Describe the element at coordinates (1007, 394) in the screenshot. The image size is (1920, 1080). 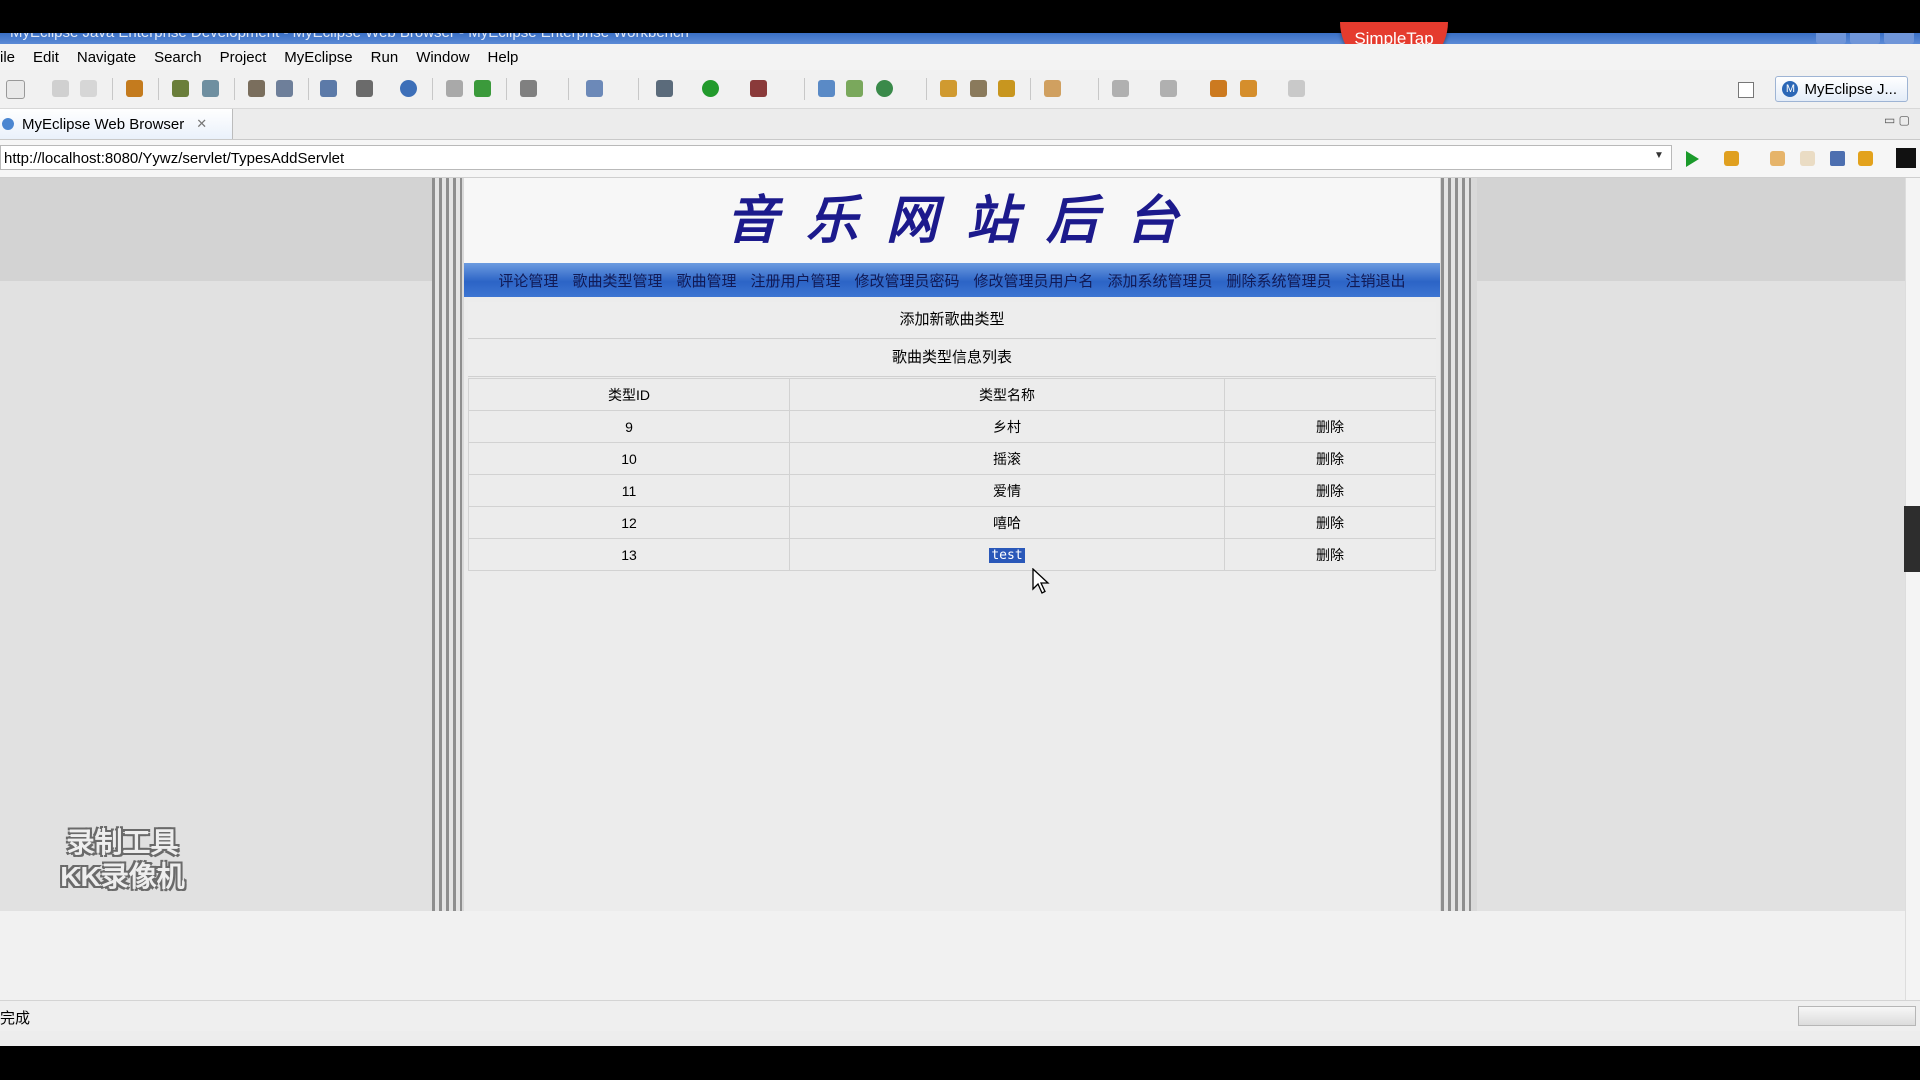
I see `header-type-name: 类型名称` at that location.